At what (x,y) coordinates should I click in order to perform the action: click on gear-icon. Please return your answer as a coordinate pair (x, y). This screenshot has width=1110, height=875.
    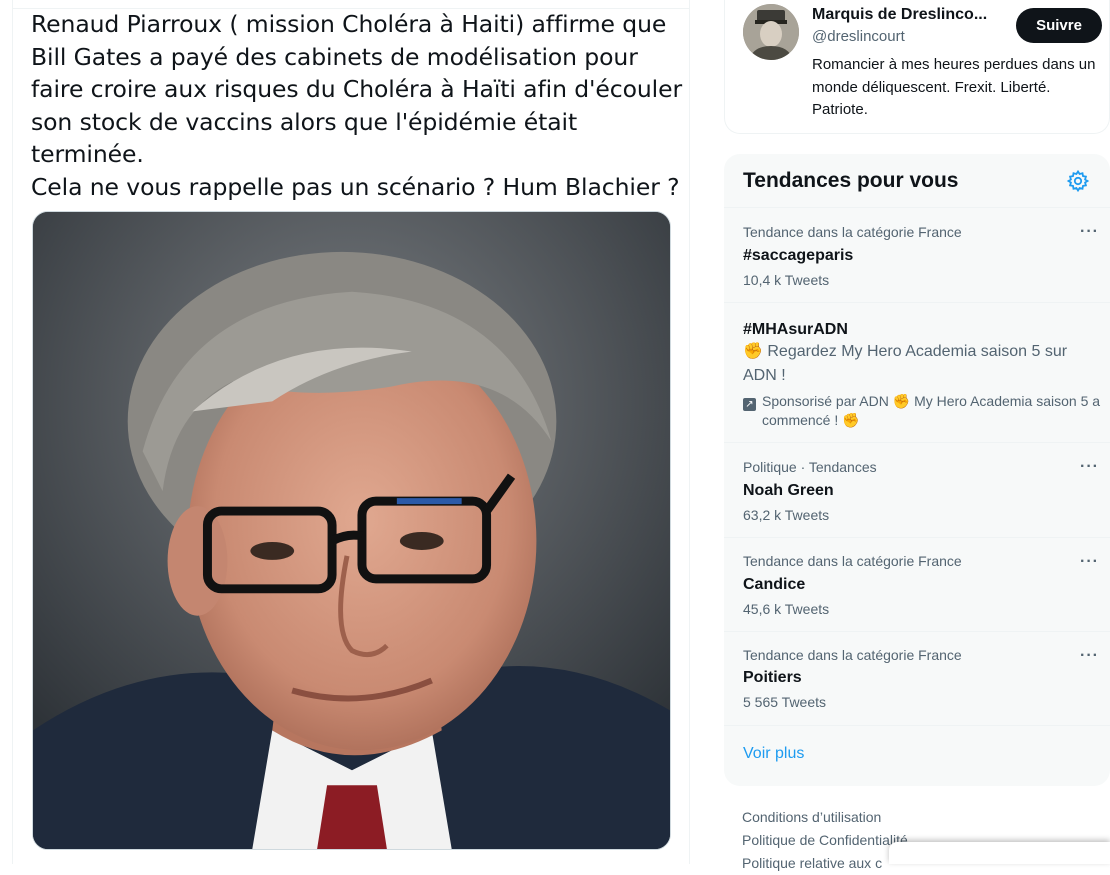
    Looking at the image, I should click on (1078, 181).